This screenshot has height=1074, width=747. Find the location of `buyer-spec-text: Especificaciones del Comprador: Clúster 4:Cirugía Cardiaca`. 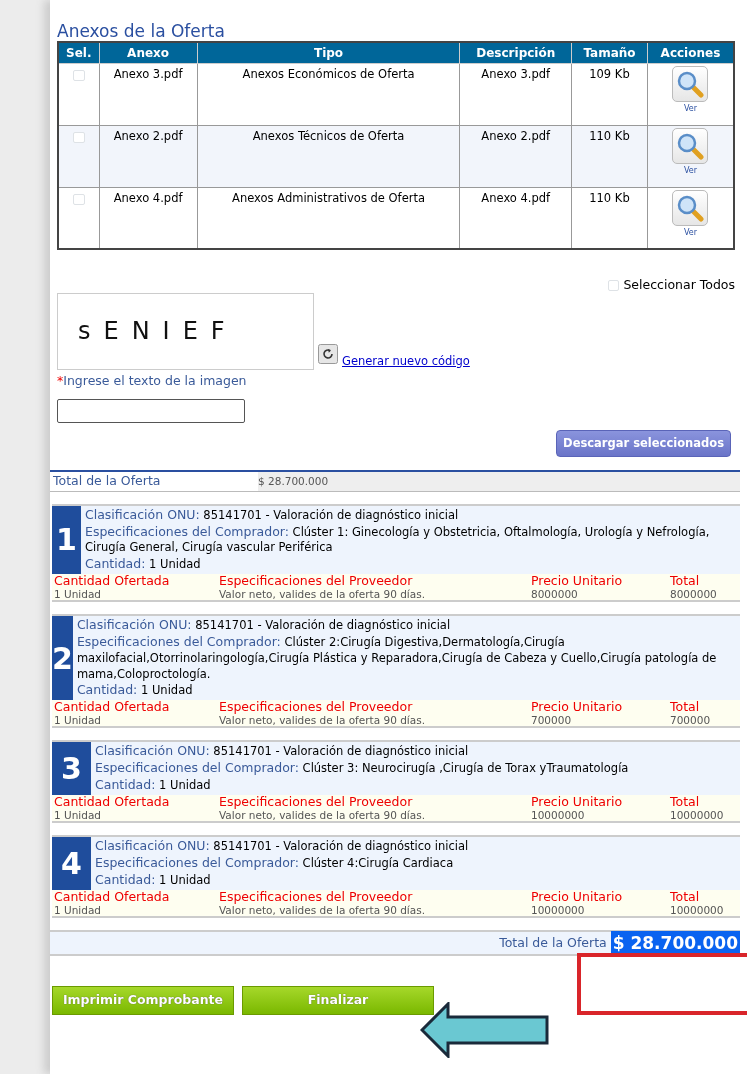

buyer-spec-text: Especificaciones del Comprador: Clúster 4:Cirugía Cardiaca is located at coordinates (275, 864).